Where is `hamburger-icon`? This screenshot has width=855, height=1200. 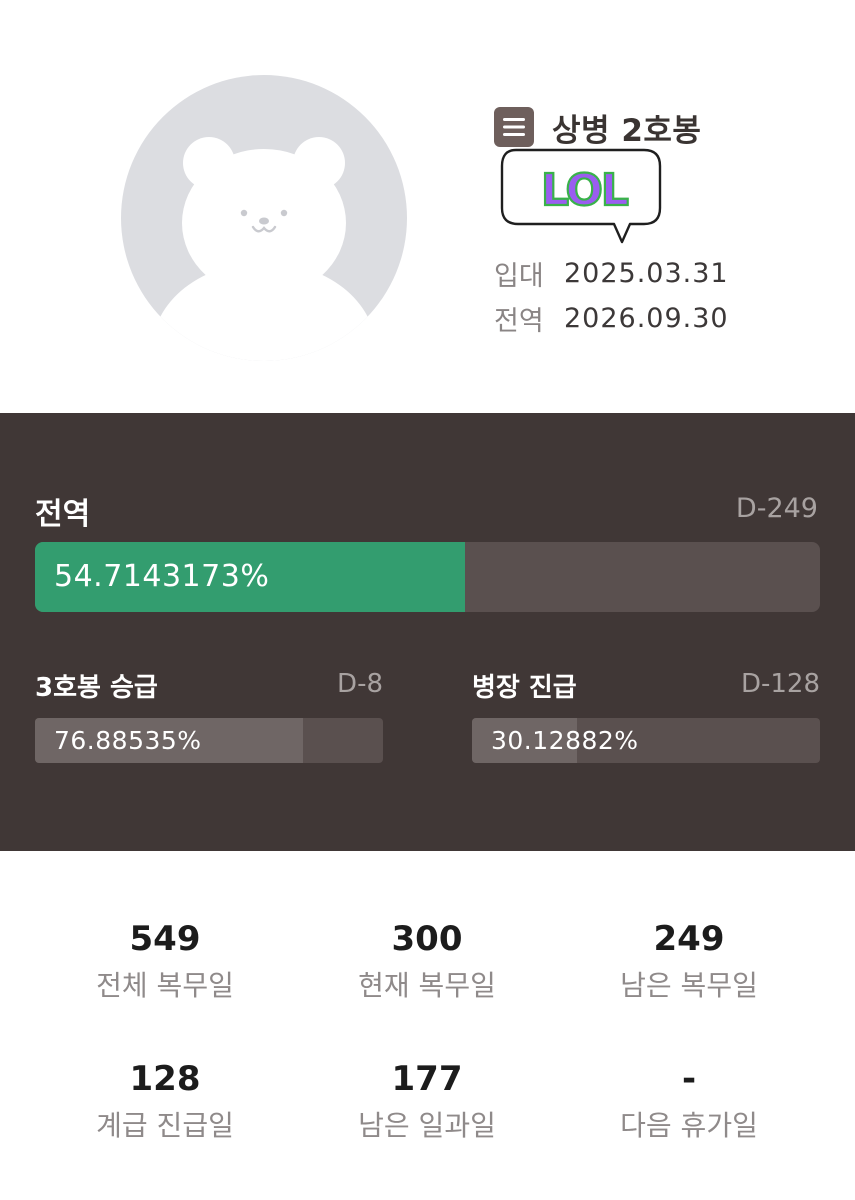
hamburger-icon is located at coordinates (514, 127).